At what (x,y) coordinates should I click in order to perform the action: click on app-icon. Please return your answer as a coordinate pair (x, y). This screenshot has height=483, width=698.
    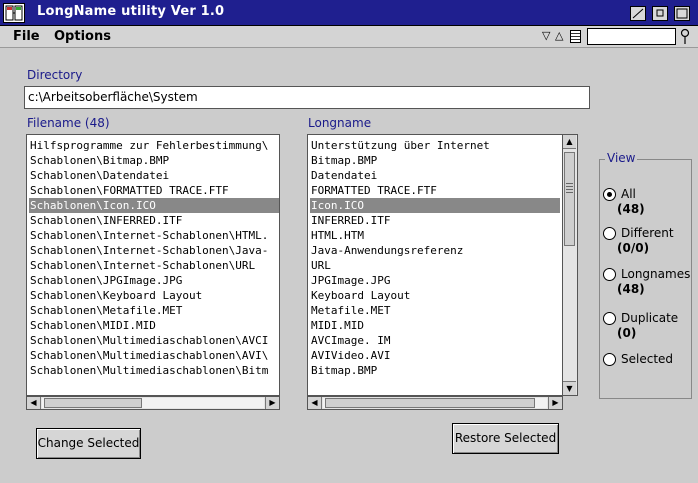
    Looking at the image, I should click on (14, 13).